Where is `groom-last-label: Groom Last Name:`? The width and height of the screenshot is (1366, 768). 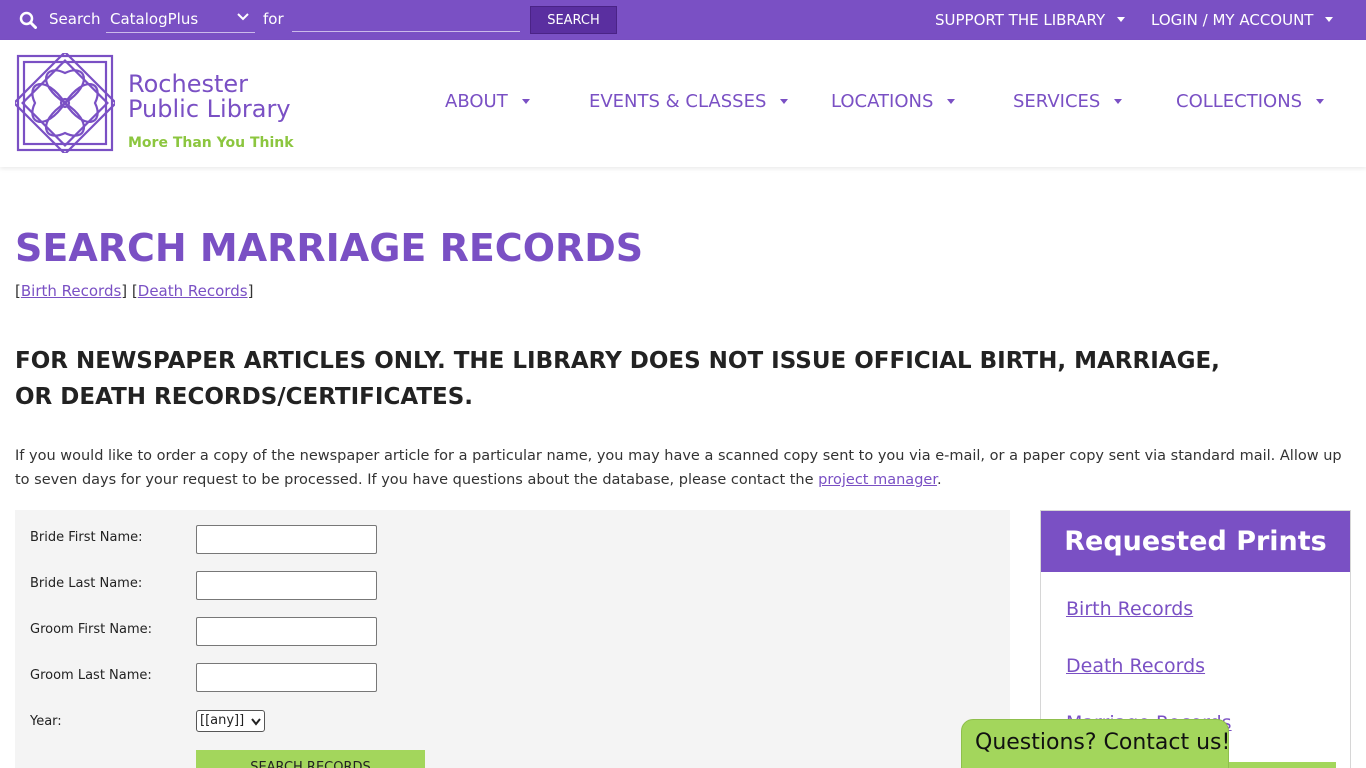
groom-last-label: Groom Last Name: is located at coordinates (91, 675).